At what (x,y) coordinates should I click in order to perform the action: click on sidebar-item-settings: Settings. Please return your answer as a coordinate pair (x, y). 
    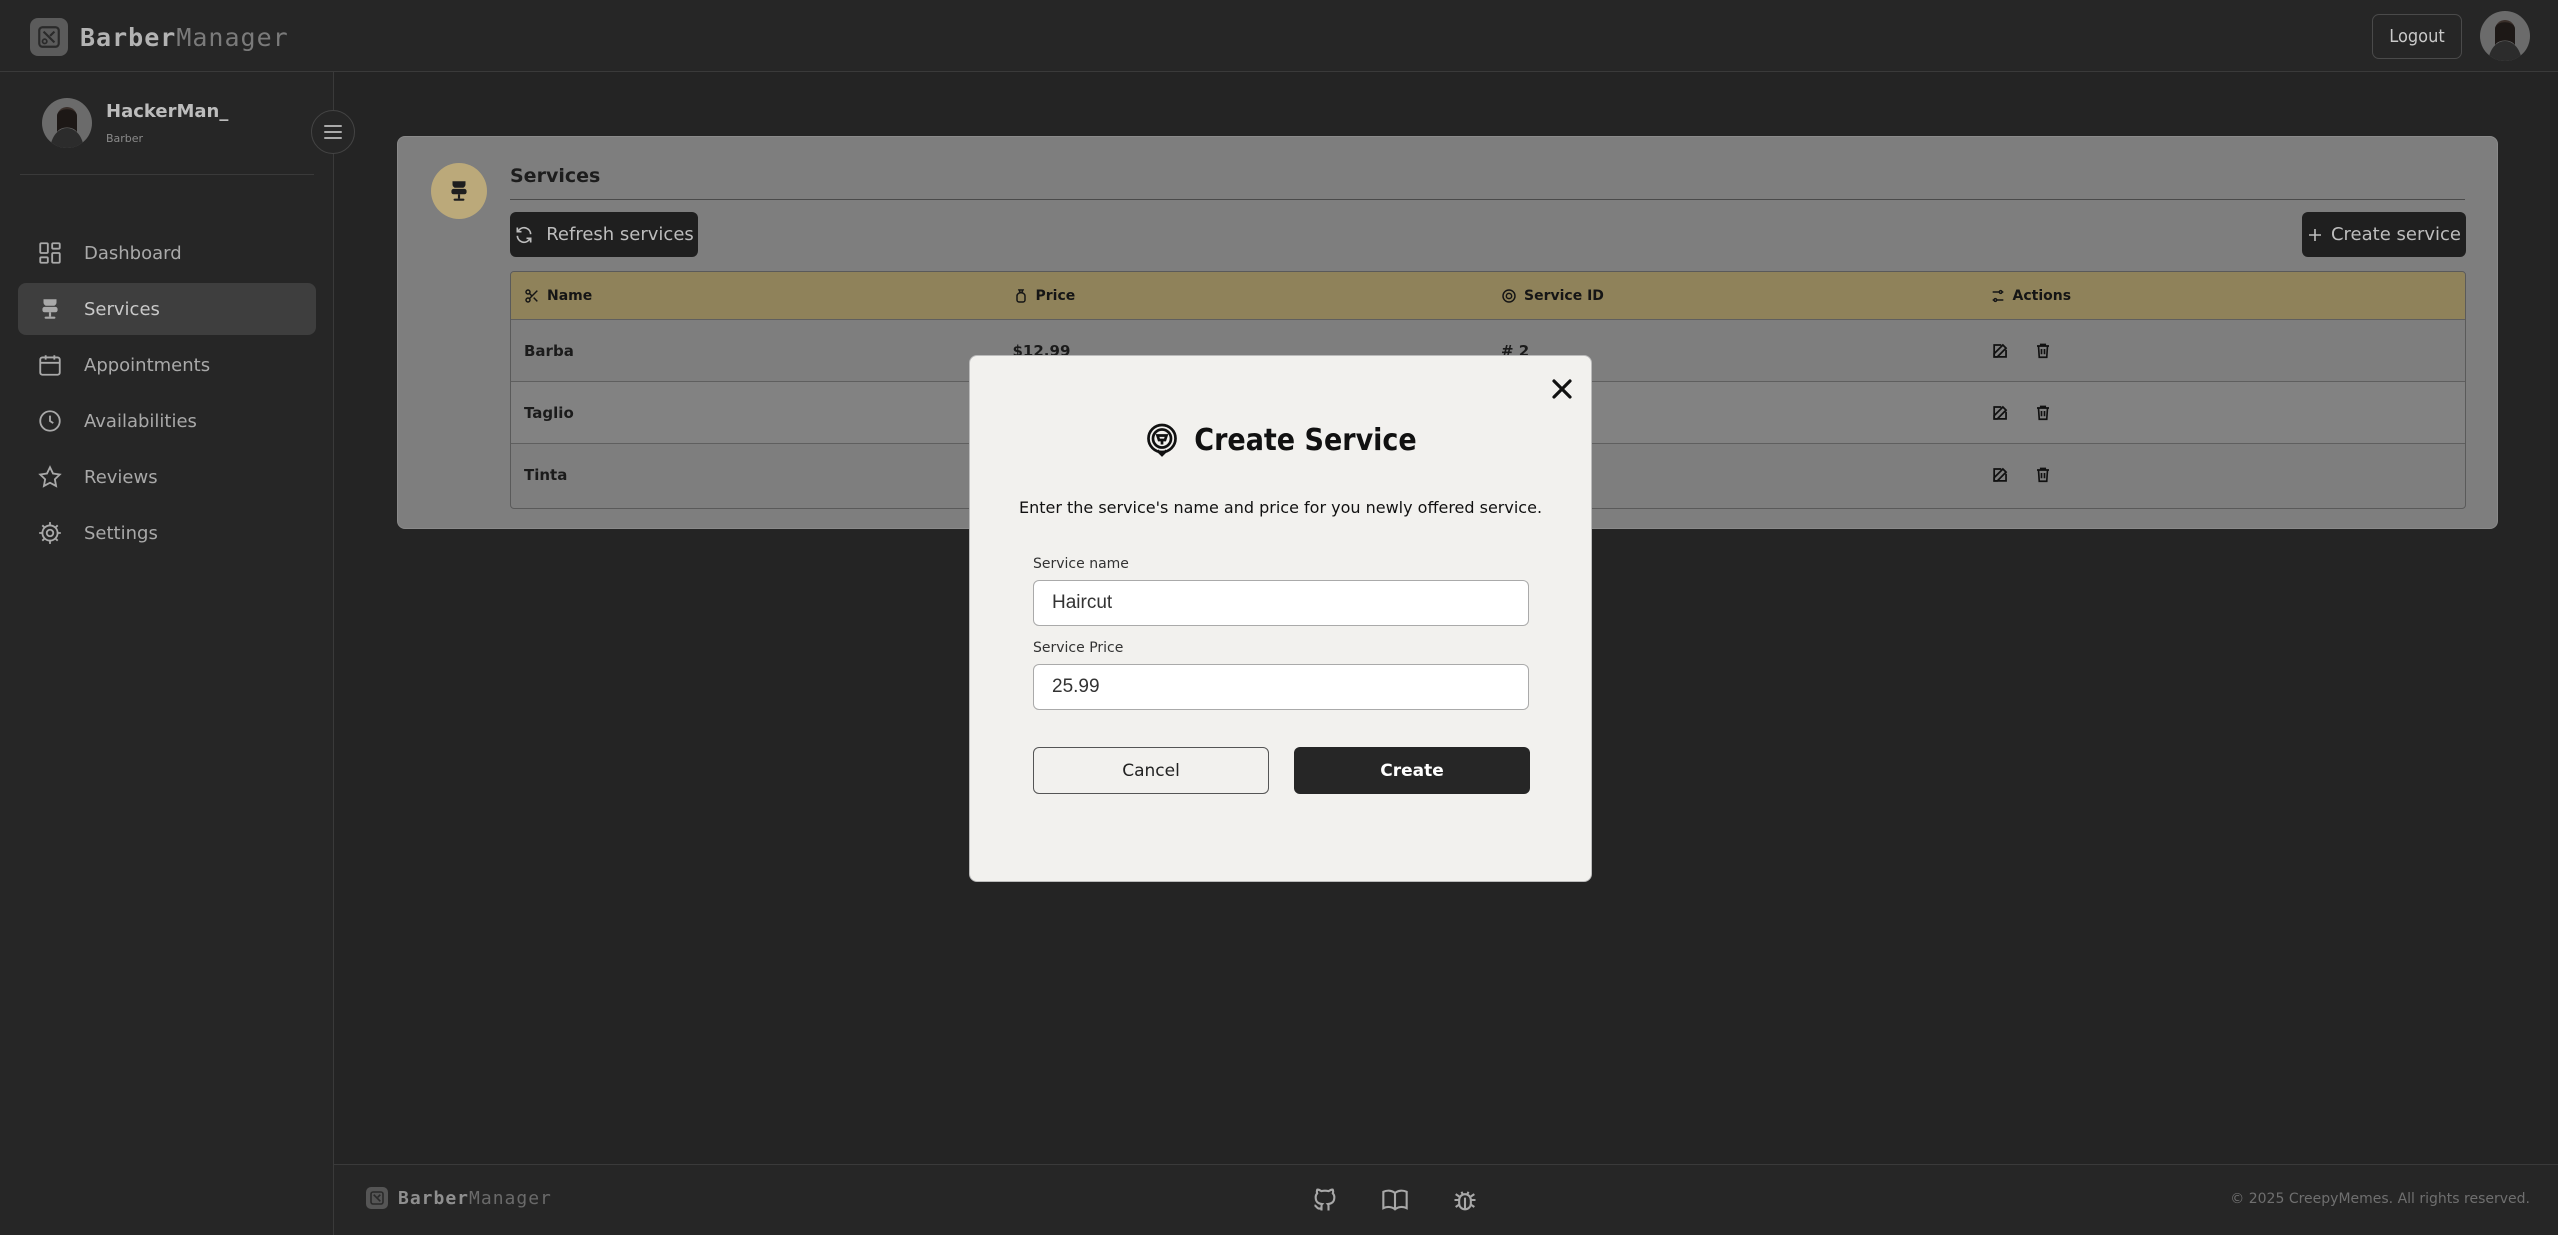
    Looking at the image, I should click on (167, 533).